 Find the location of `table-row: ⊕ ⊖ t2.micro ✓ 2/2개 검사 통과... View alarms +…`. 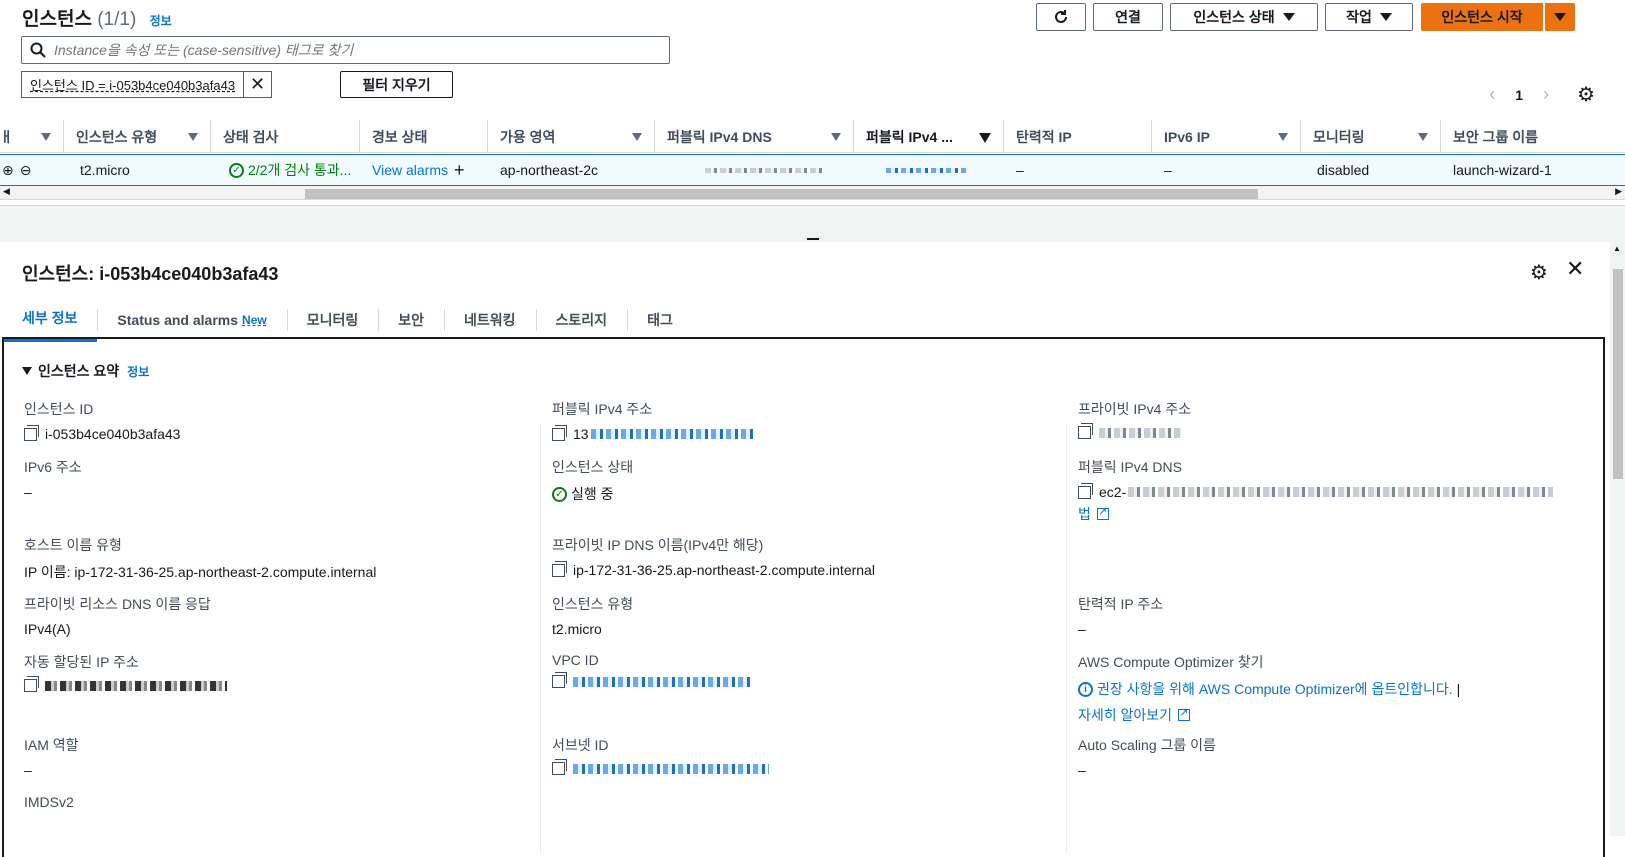

table-row: ⊕ ⊖ t2.micro ✓ 2/2개 검사 통과... View alarms +… is located at coordinates (812, 170).